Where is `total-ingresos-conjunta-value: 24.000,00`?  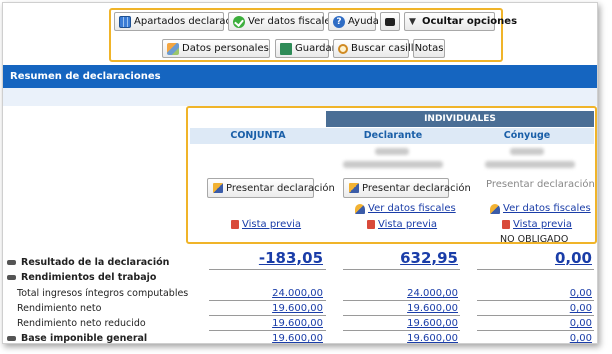
total-ingresos-conjunta-value: 24.000,00 is located at coordinates (297, 293).